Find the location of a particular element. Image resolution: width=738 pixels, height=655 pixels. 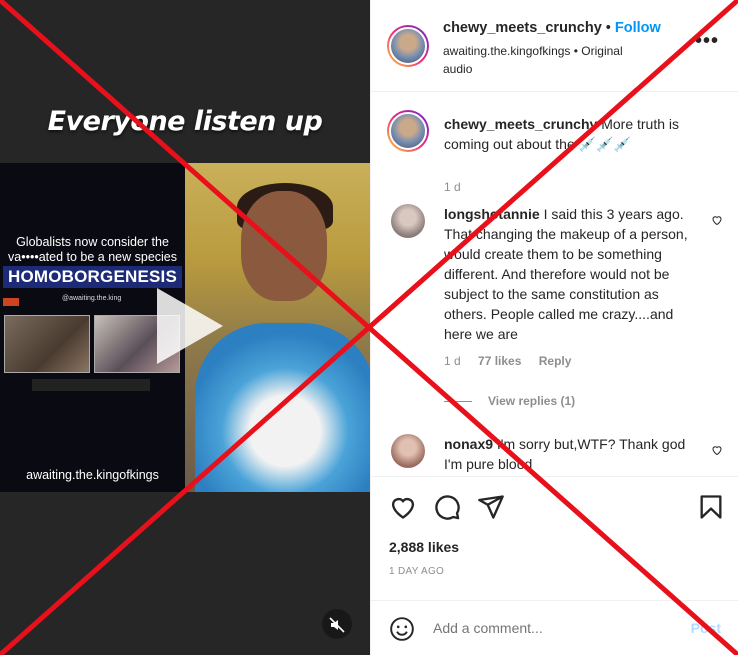

more-options-icon: ••• is located at coordinates (707, 41).